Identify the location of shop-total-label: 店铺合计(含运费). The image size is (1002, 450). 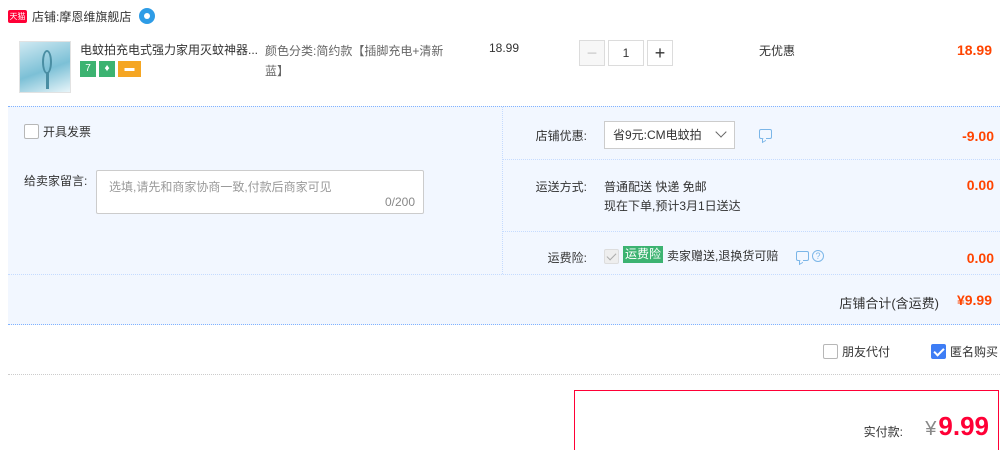
(889, 303).